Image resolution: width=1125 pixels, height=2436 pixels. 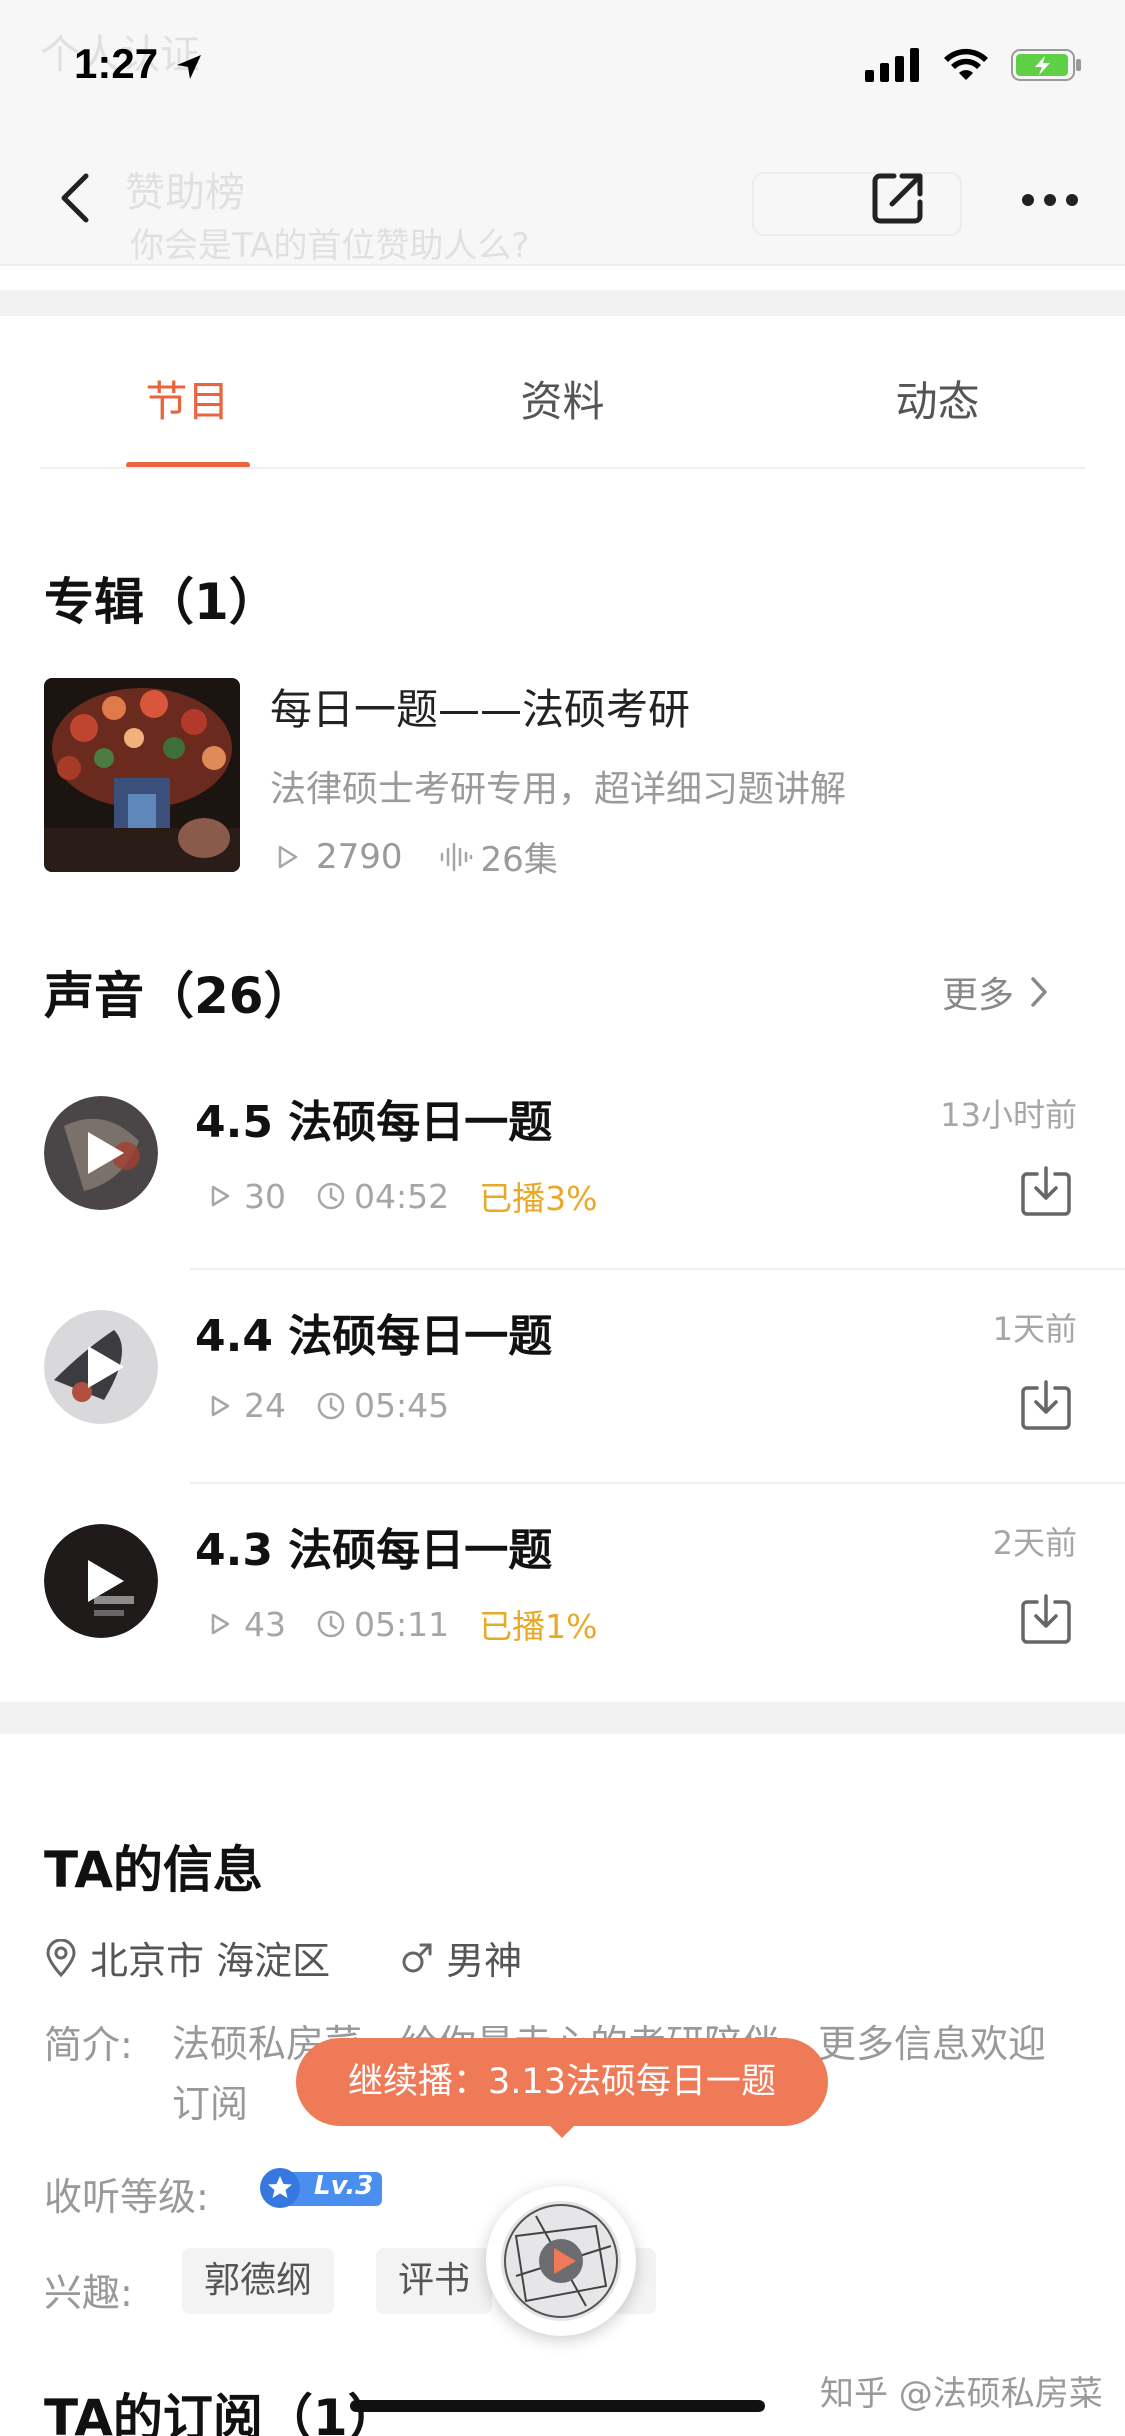 I want to click on tab-activity: 动态, so click(x=937, y=392).